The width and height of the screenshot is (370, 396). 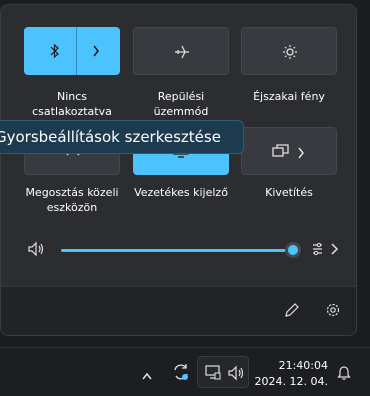 What do you see at coordinates (181, 374) in the screenshot?
I see `update-sync-icon` at bounding box center [181, 374].